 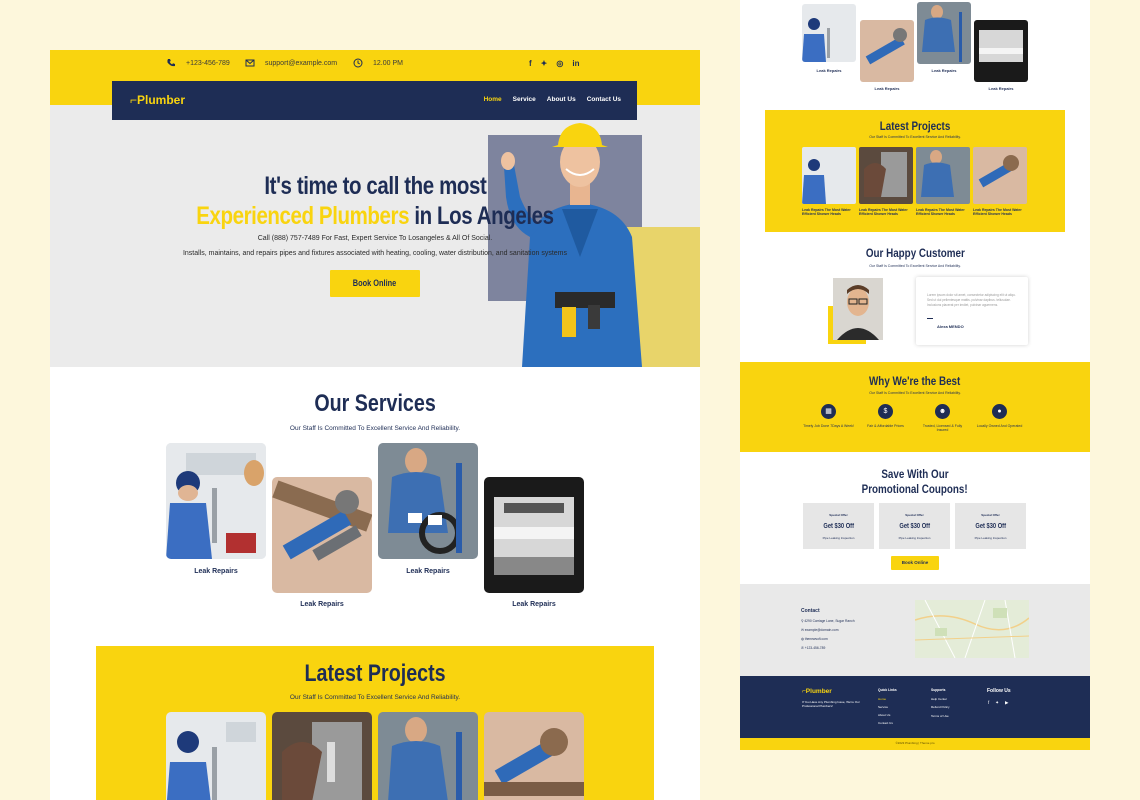 I want to click on mail-icon, so click(x=250, y=63).